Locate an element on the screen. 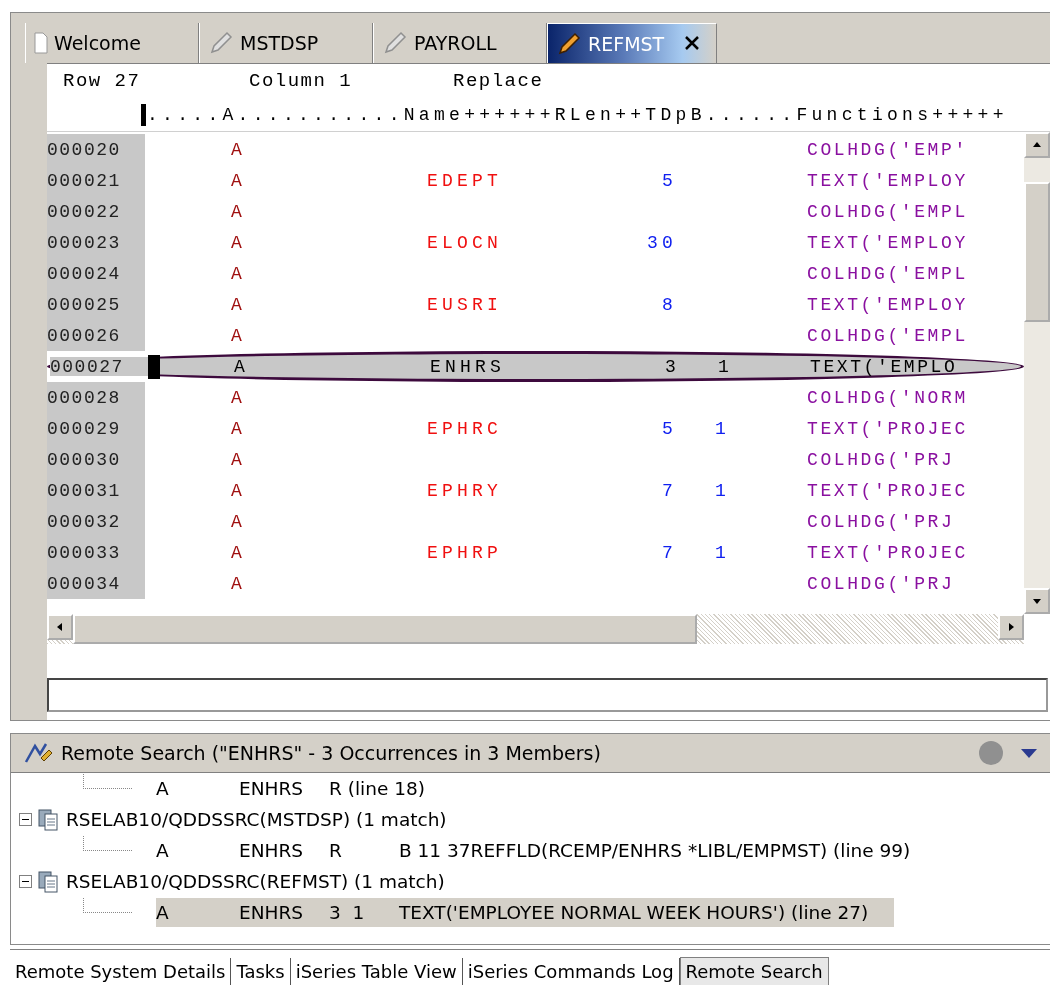 Image resolution: width=1050 pixels, height=985 pixels. line-number: 000034 is located at coordinates (96, 583).